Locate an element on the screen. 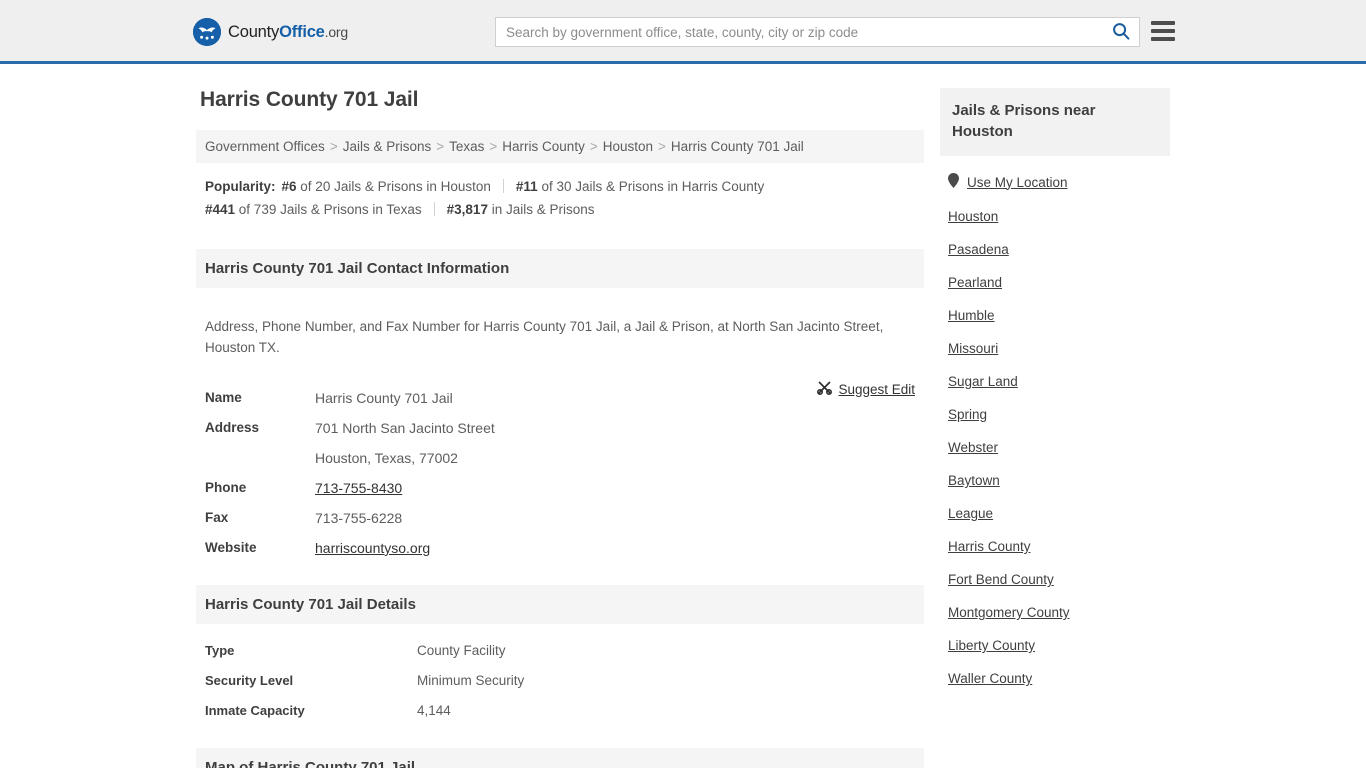 The width and height of the screenshot is (1366, 768). popularity-rank: #441 is located at coordinates (220, 209).